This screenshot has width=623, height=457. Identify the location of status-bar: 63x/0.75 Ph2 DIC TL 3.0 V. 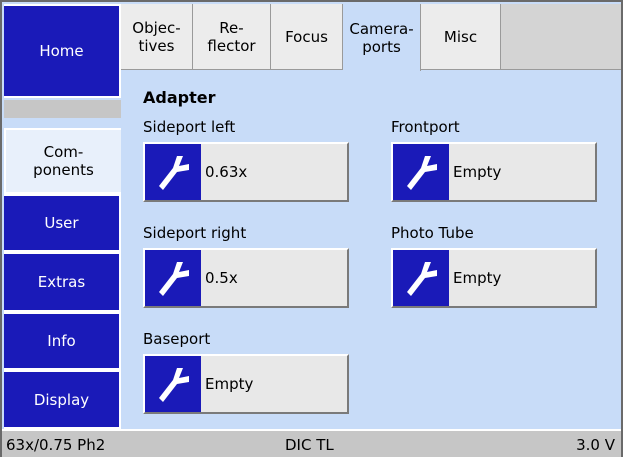
(311, 443).